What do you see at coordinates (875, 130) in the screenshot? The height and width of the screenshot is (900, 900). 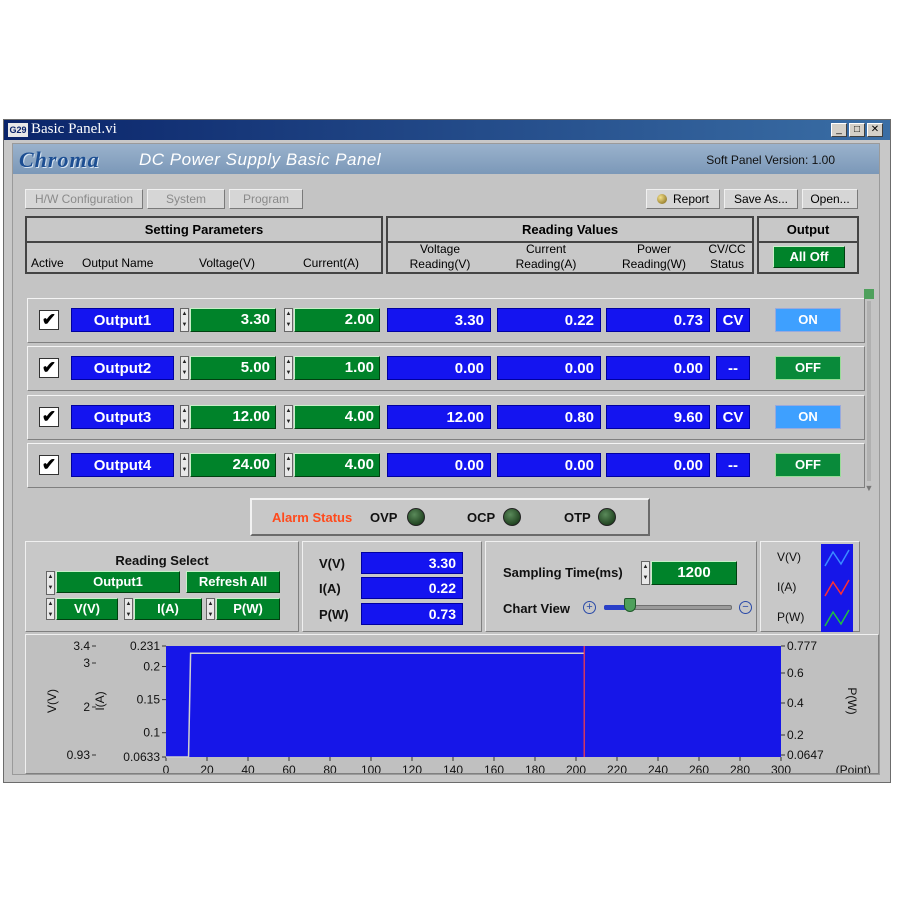 I see `close-icon: ✕` at bounding box center [875, 130].